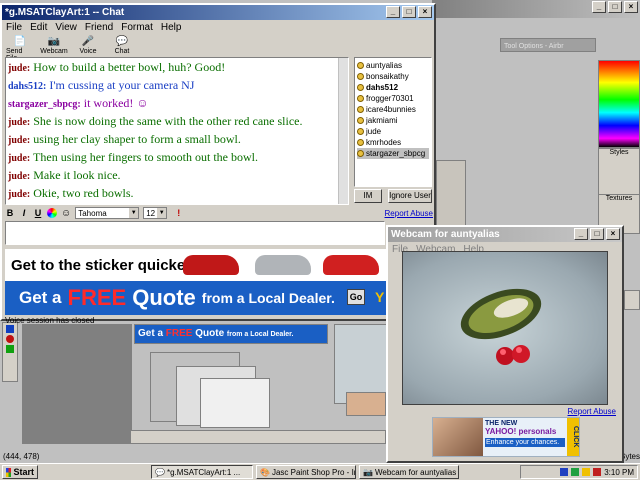 The width and height of the screenshot is (640, 480). I want to click on webcam-titlebar: Webcam for auntyalias _ □ ×, so click(505, 234).